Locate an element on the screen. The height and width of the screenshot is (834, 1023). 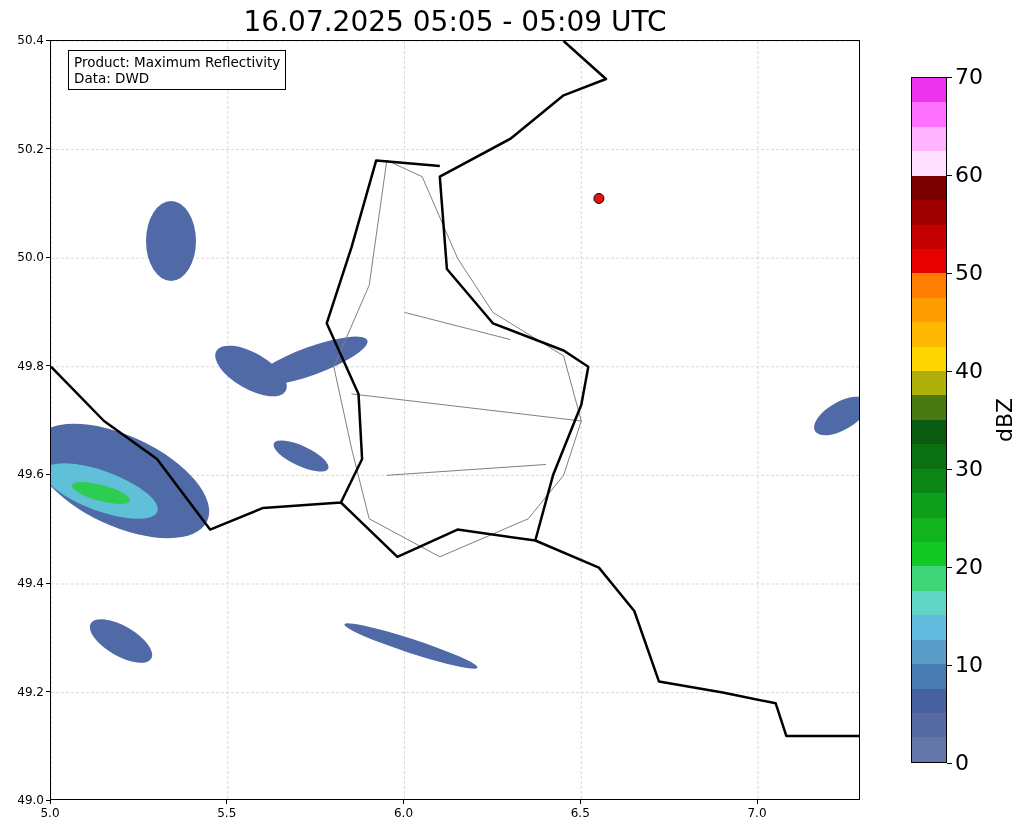
axis-tick-label: 49.0 is located at coordinates (30, 800).